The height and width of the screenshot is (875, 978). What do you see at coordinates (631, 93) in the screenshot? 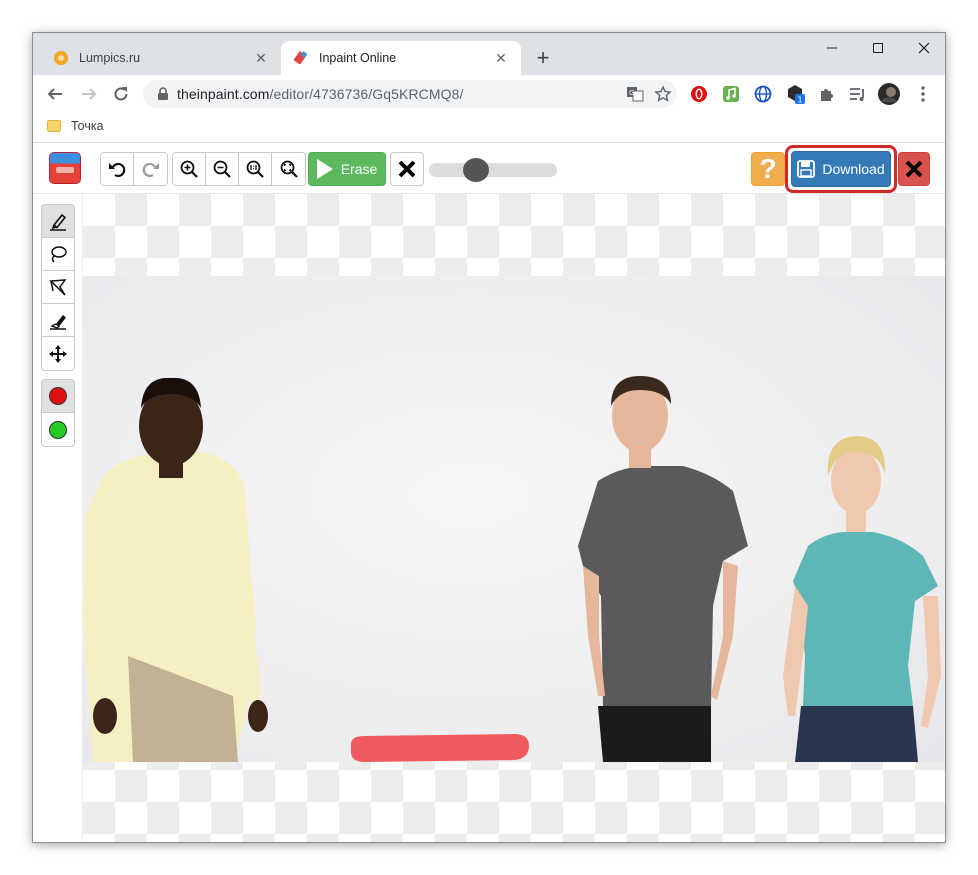
I see `svg-text: G` at bounding box center [631, 93].